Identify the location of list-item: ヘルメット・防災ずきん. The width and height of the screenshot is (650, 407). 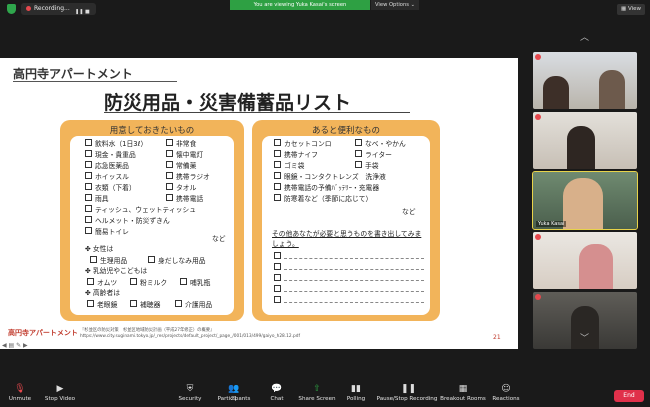
(127, 221).